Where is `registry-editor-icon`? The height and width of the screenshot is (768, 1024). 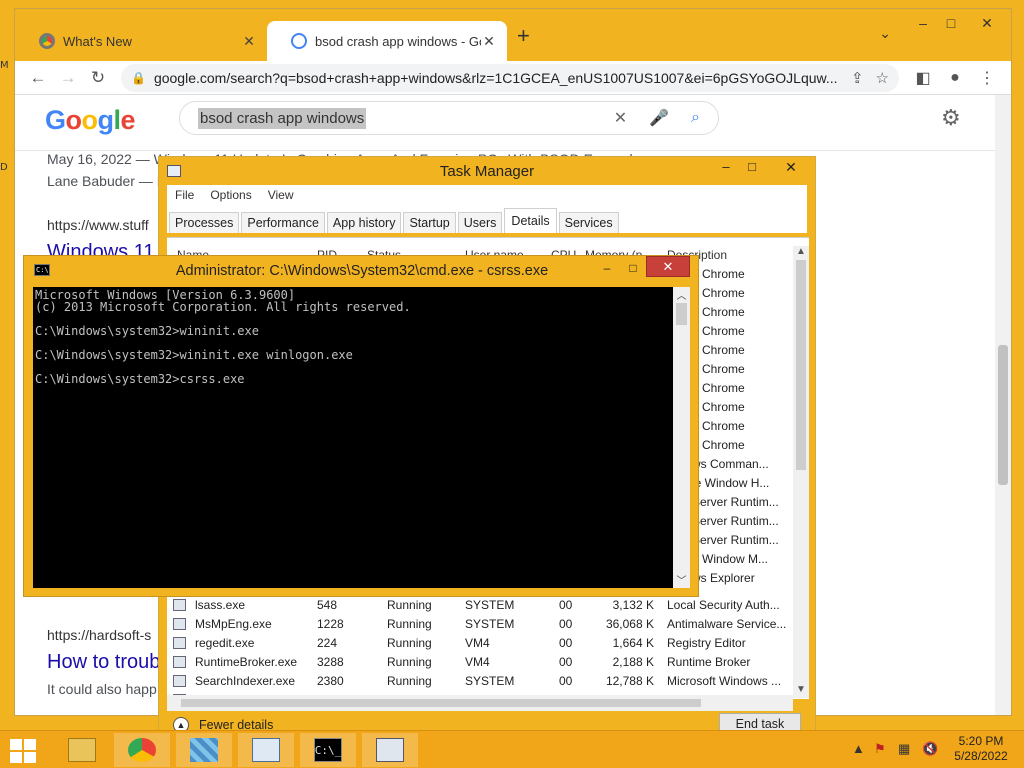 registry-editor-icon is located at coordinates (204, 750).